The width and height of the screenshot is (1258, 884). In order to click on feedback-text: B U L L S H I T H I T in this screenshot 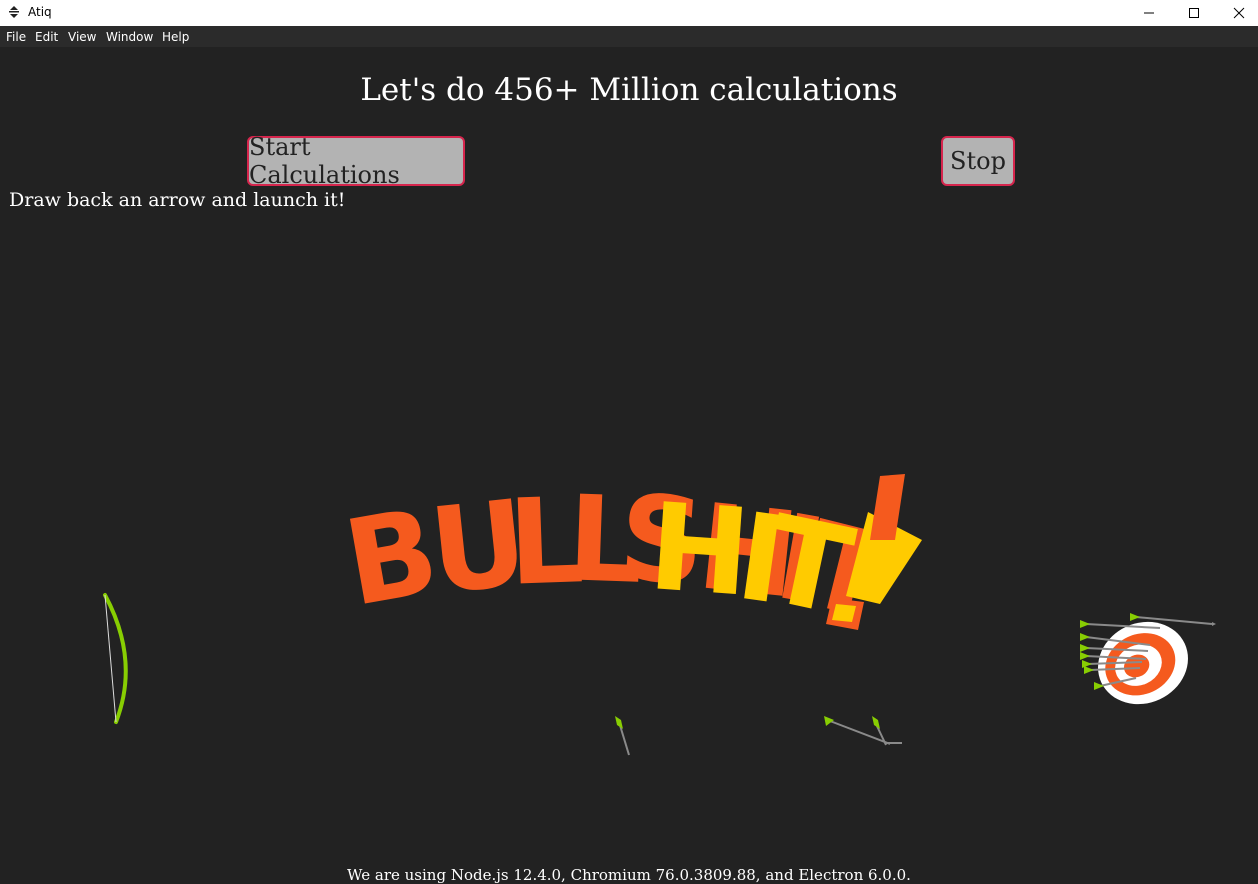, I will do `click(628, 558)`.